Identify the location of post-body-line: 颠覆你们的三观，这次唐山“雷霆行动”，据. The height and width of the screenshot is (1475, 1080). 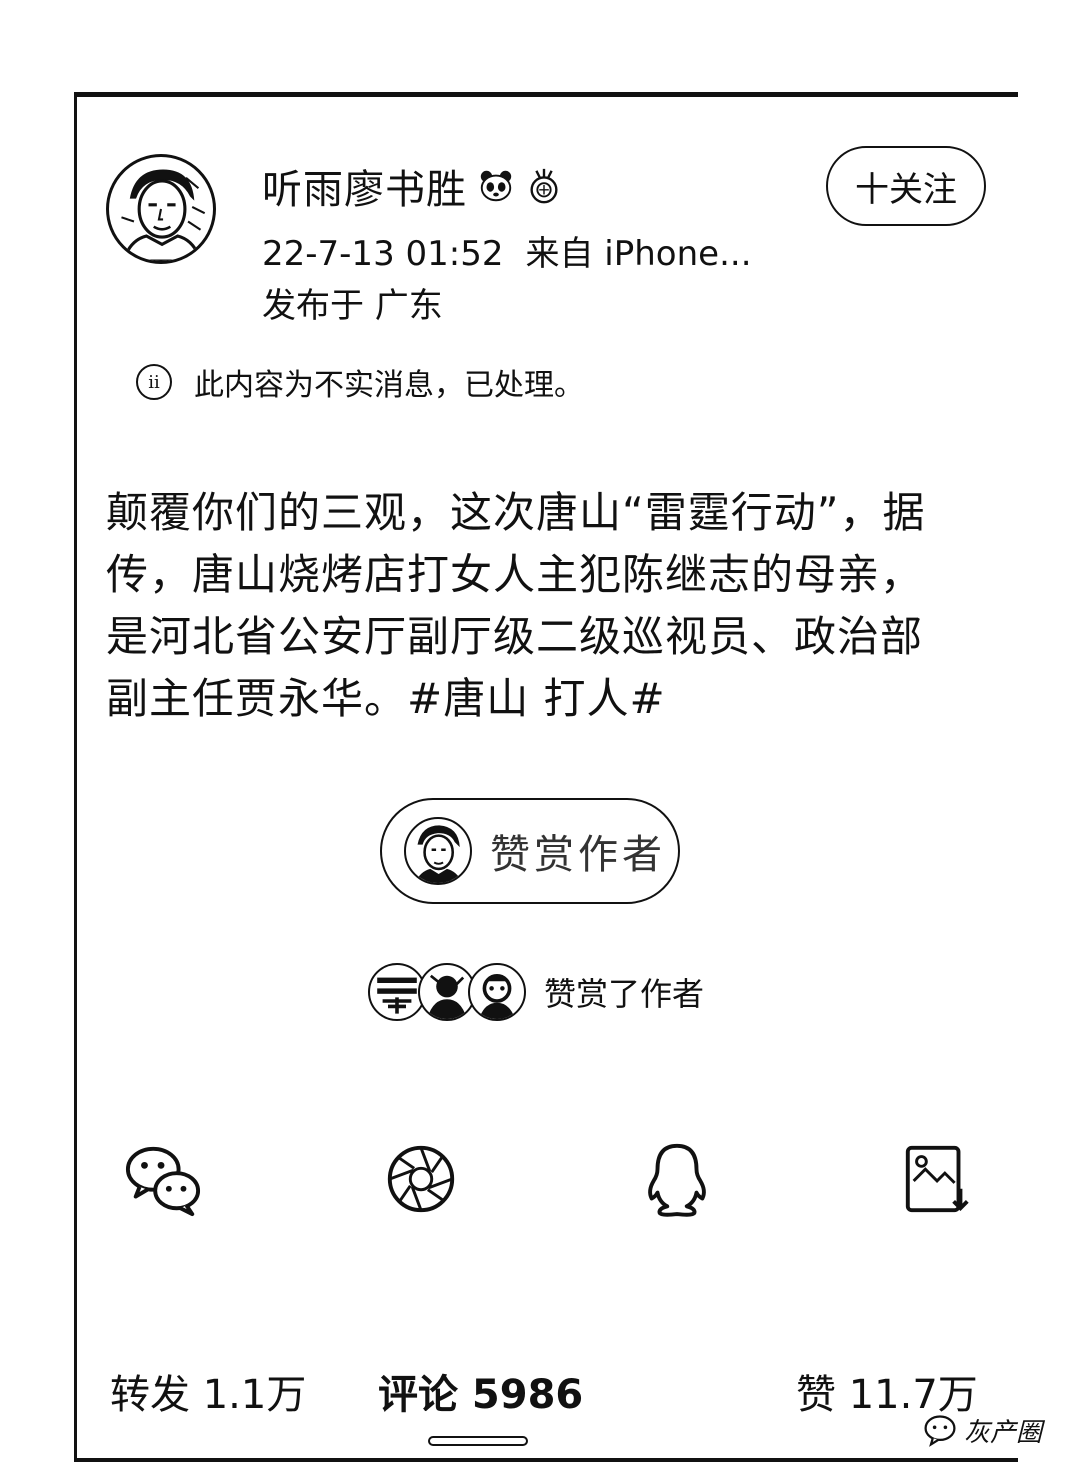
(516, 512).